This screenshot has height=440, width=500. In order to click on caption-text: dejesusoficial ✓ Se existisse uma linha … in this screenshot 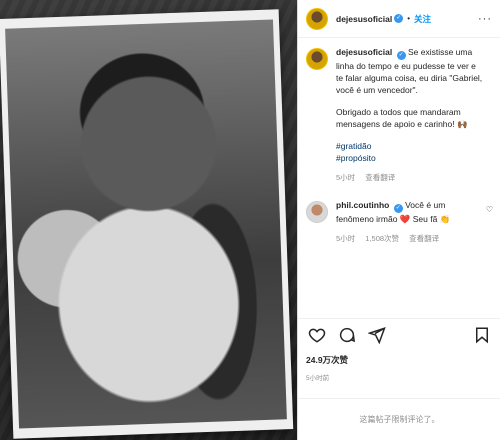, I will do `click(409, 105)`.